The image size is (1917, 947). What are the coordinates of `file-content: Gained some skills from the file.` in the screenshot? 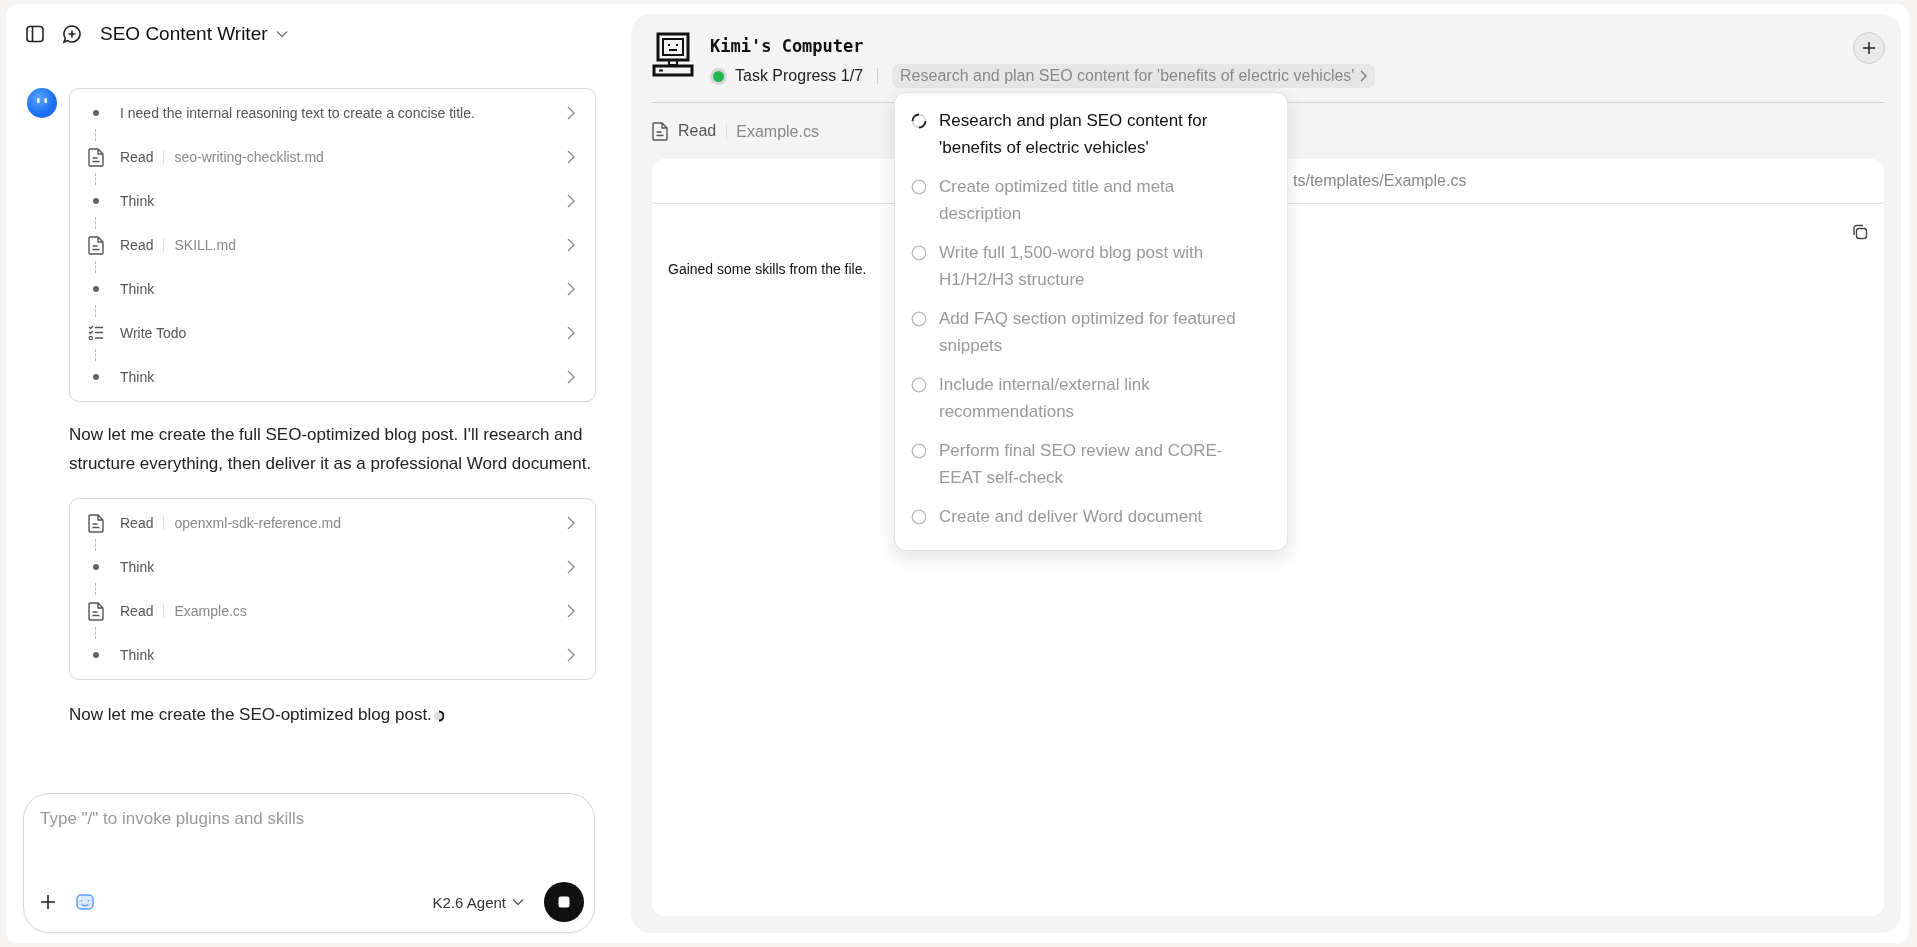 It's located at (767, 269).